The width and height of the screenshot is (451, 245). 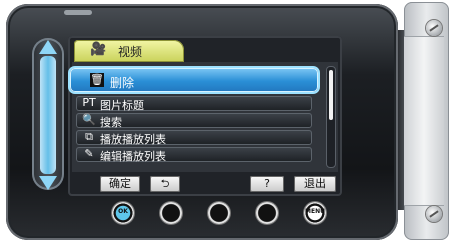 I want to click on search-icon: 🔍, so click(x=89, y=119).